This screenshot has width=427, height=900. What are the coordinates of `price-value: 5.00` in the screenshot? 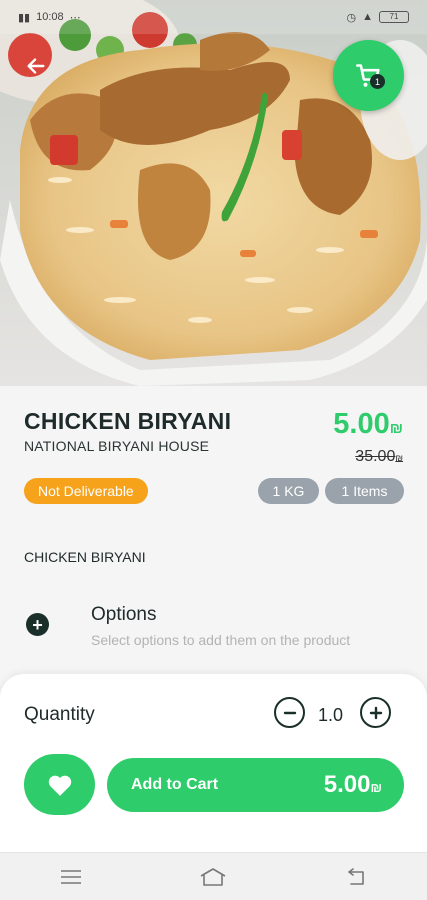 It's located at (361, 424).